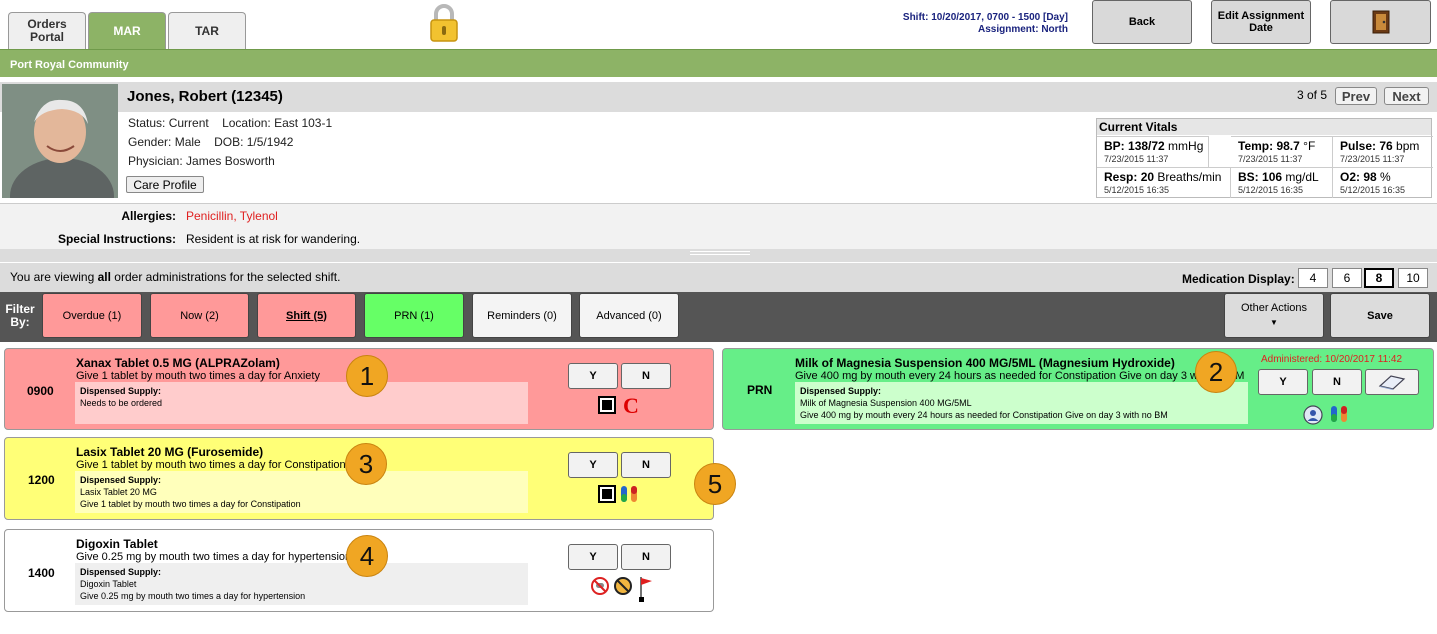 The height and width of the screenshot is (634, 1437). What do you see at coordinates (178, 363) in the screenshot?
I see `med-title: Xanax Tablet 0.5 MG (ALPRAZolam)` at bounding box center [178, 363].